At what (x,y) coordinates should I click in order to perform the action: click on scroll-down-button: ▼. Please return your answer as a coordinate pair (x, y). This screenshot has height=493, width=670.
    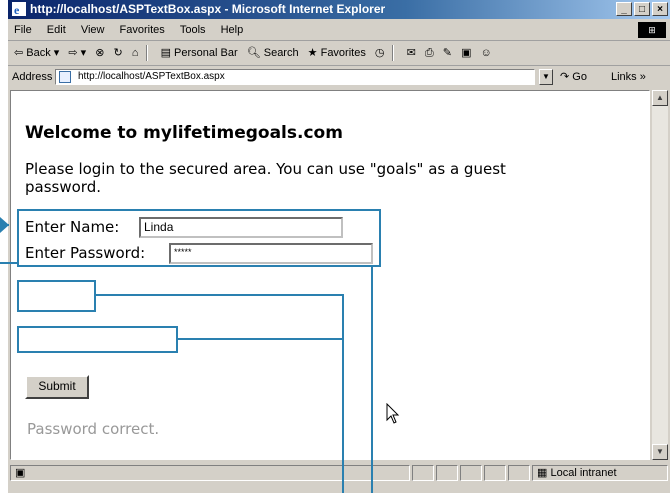
    Looking at the image, I should click on (660, 452).